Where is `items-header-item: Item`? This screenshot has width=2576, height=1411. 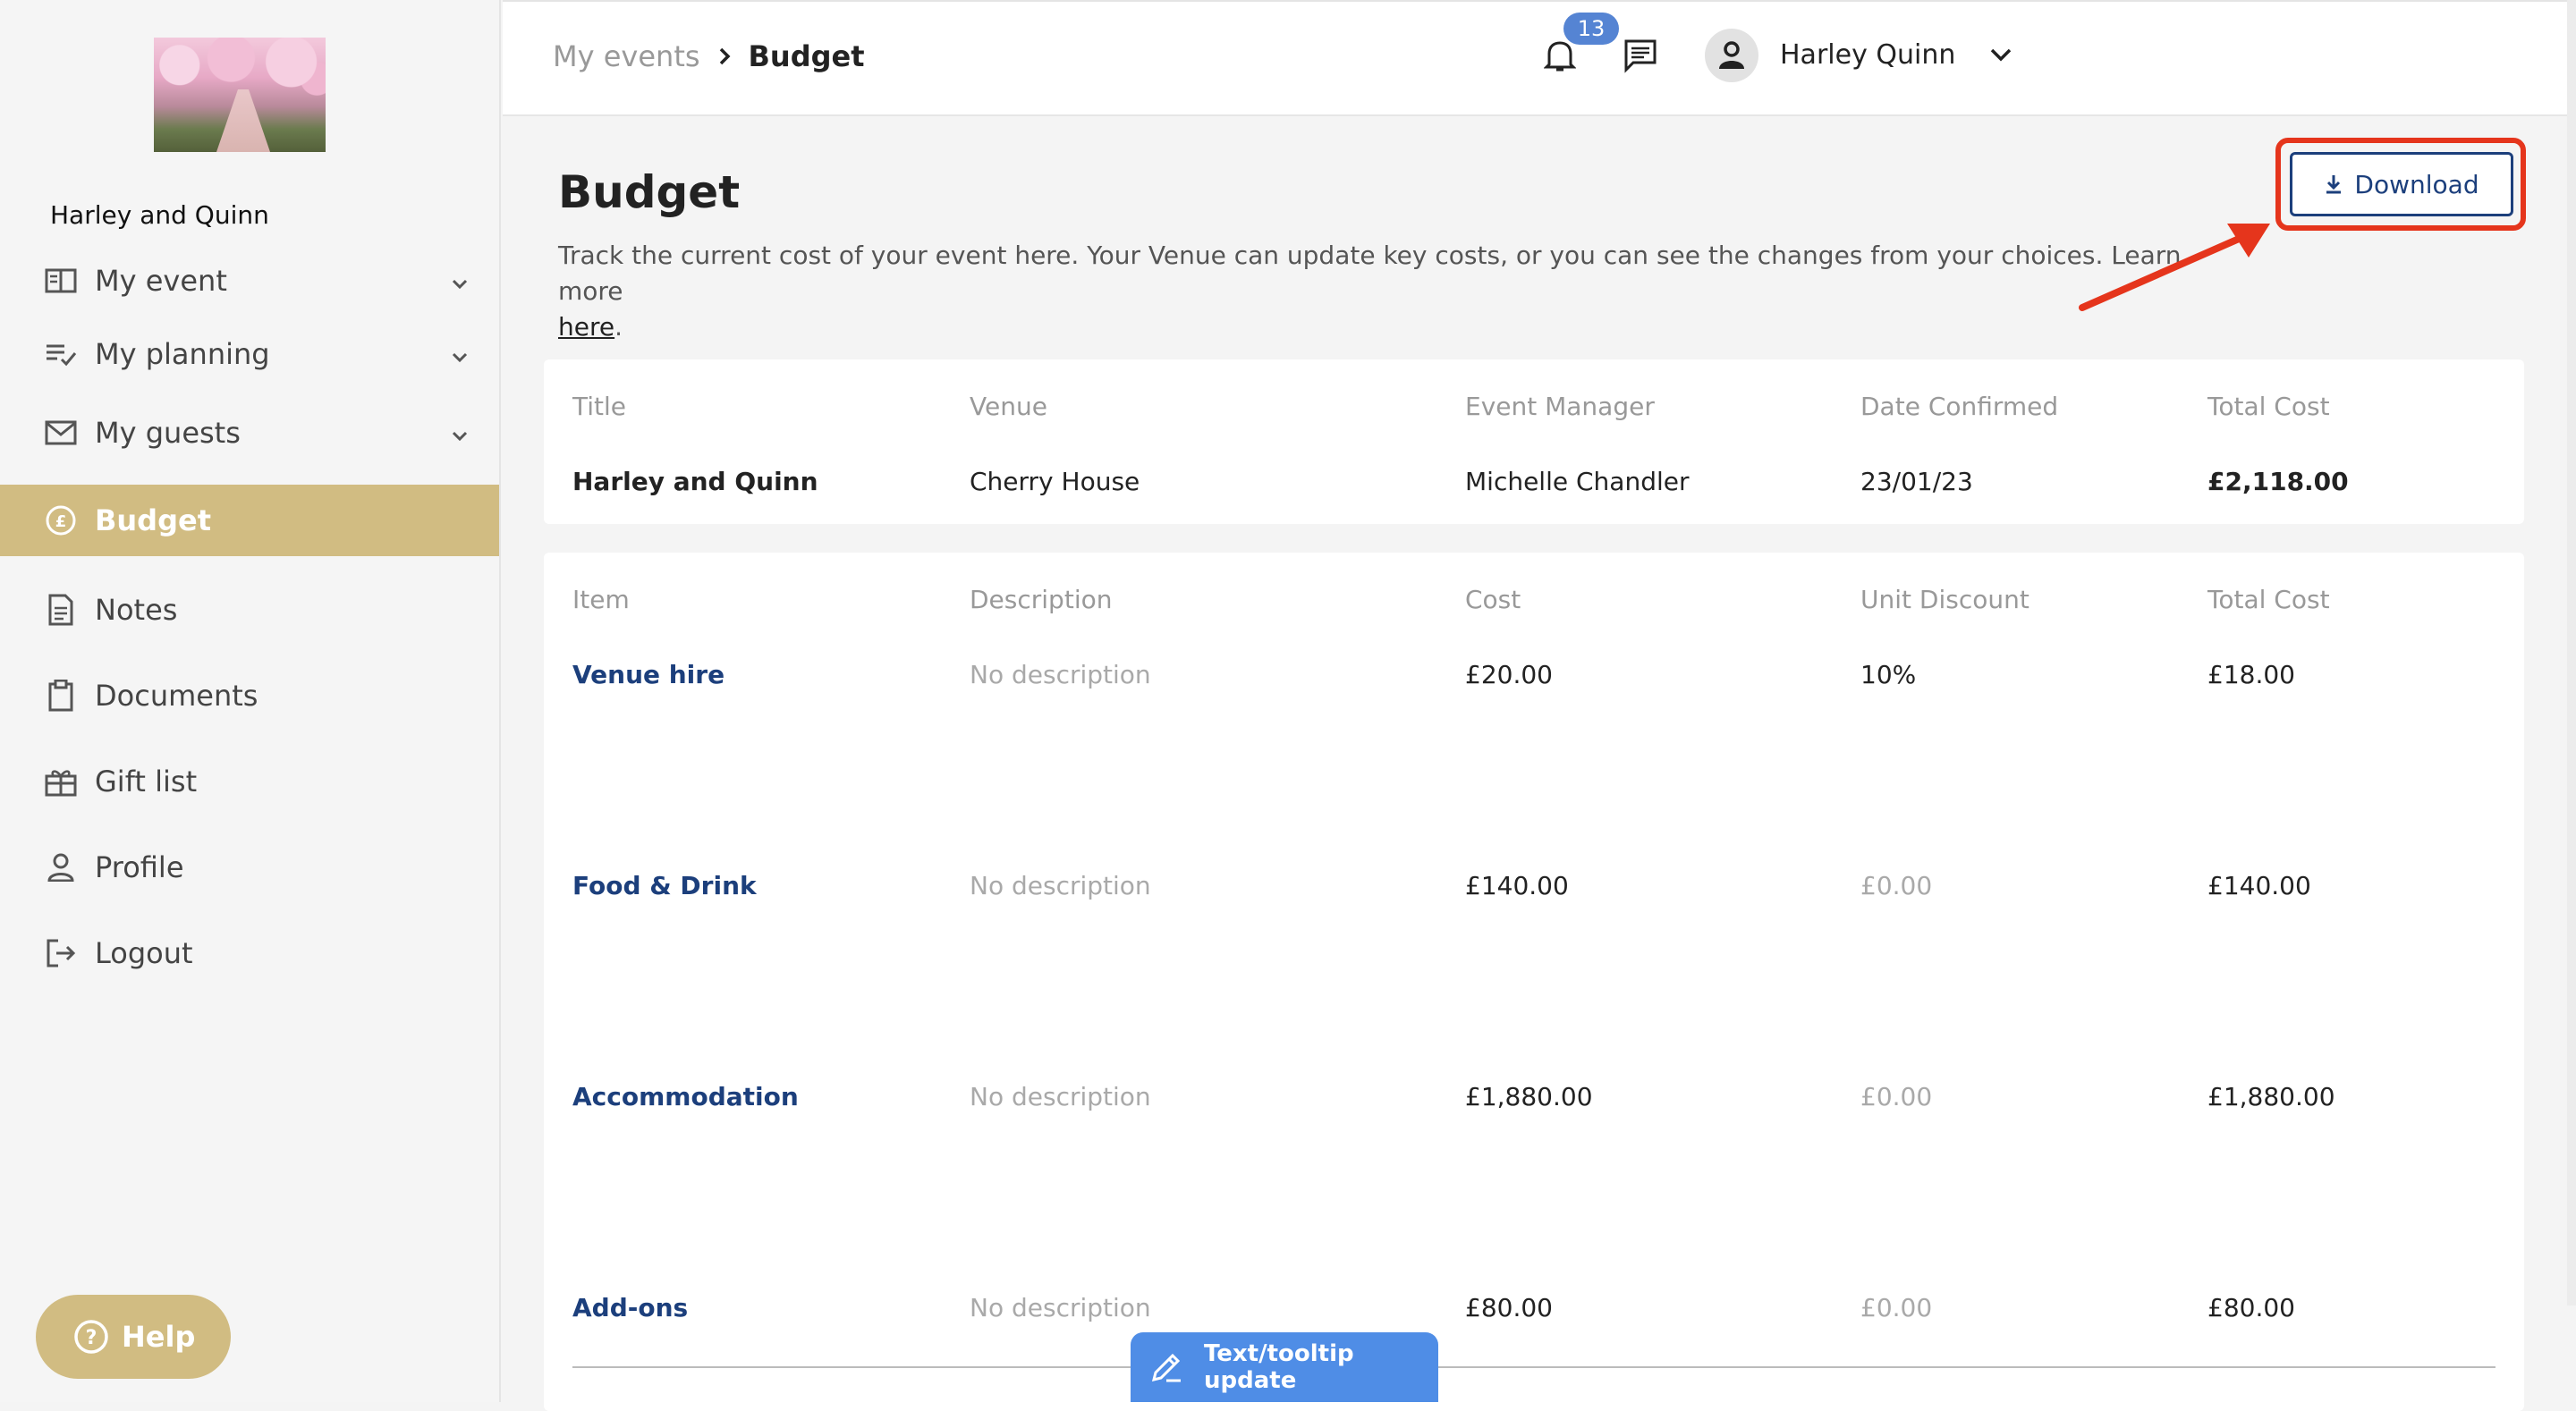 items-header-item: Item is located at coordinates (601, 599).